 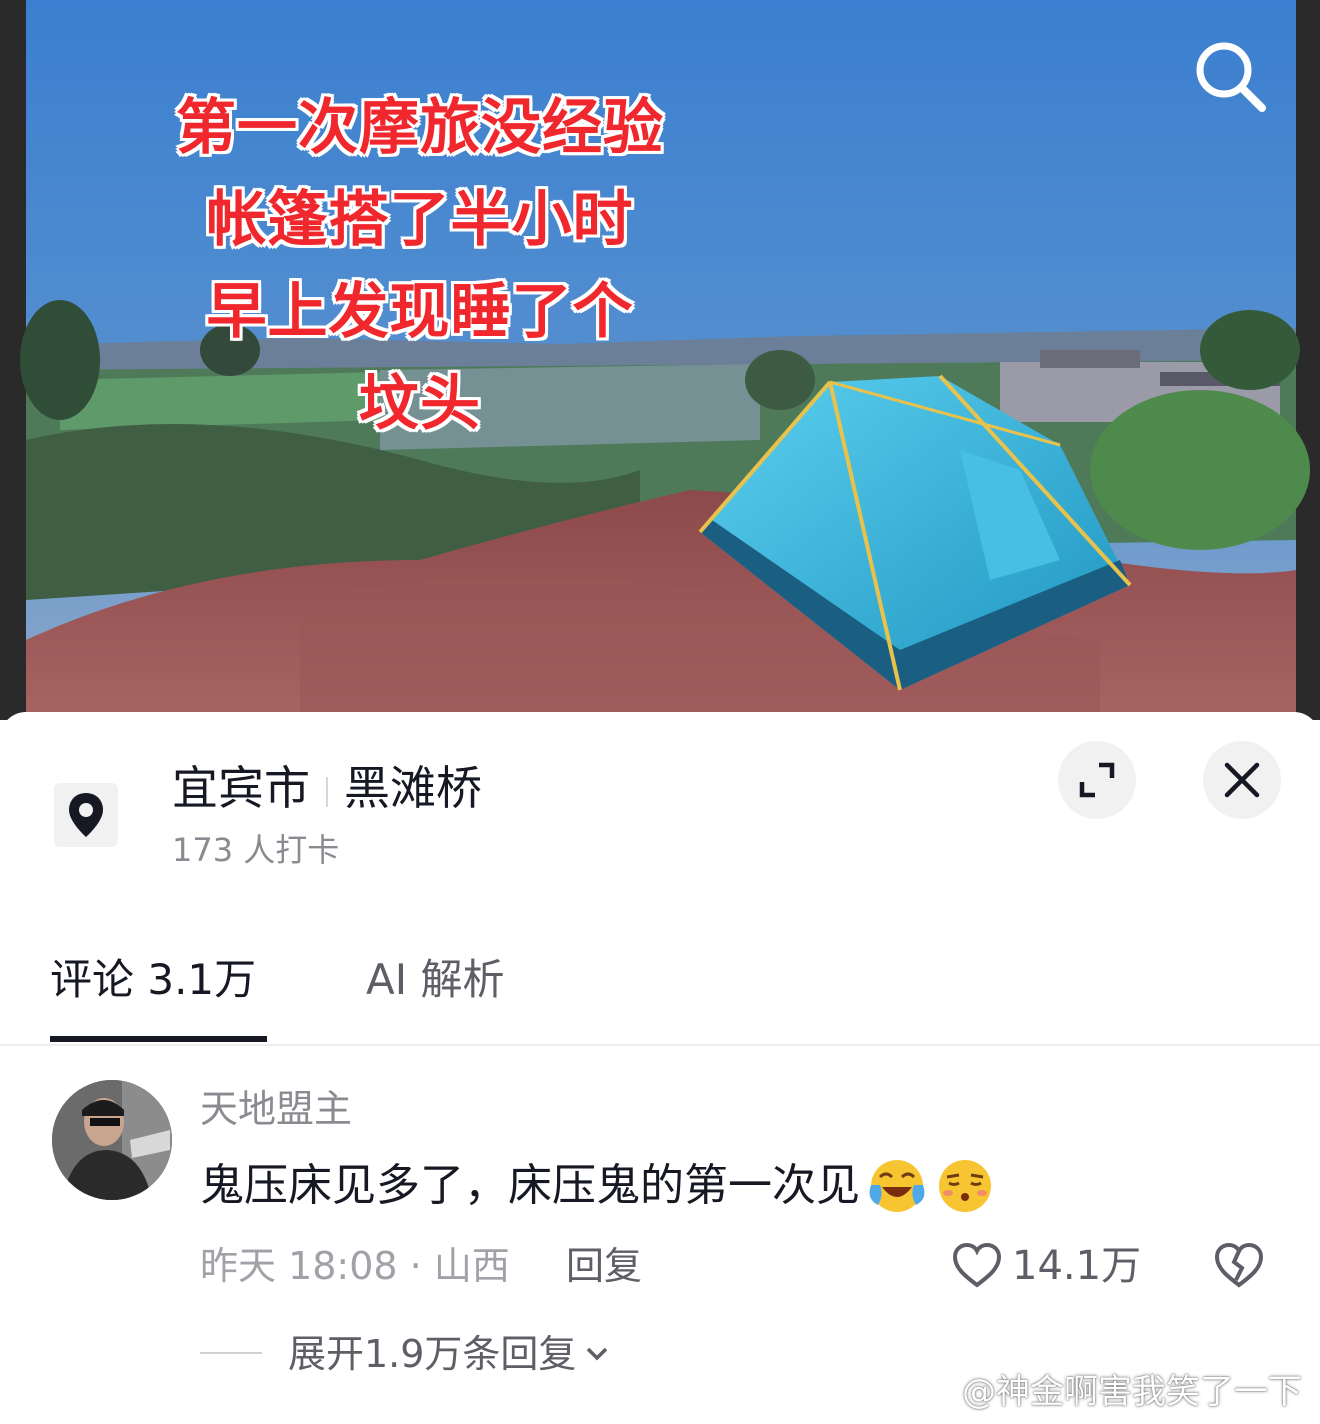 What do you see at coordinates (256, 850) in the screenshot?
I see `location-checkins: 173 人打卡` at bounding box center [256, 850].